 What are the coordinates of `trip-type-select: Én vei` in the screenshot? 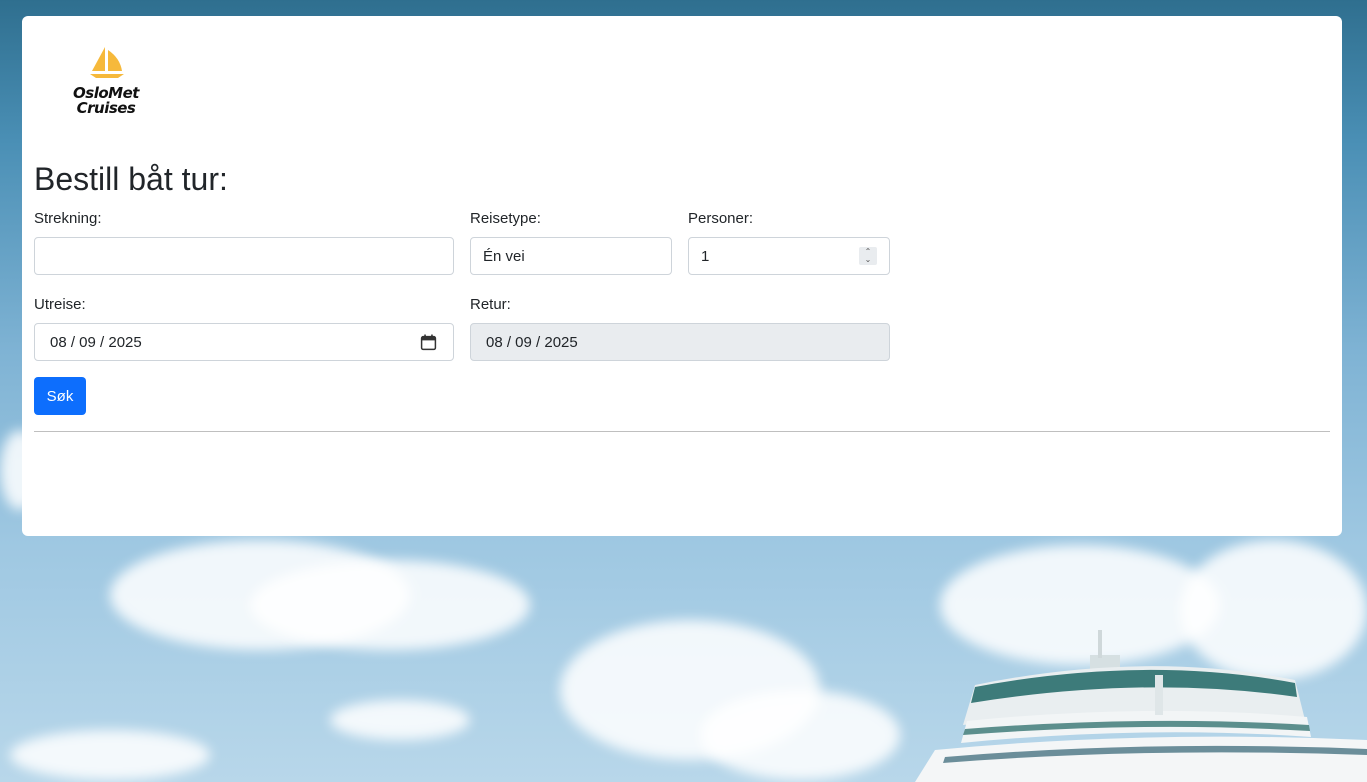 It's located at (571, 256).